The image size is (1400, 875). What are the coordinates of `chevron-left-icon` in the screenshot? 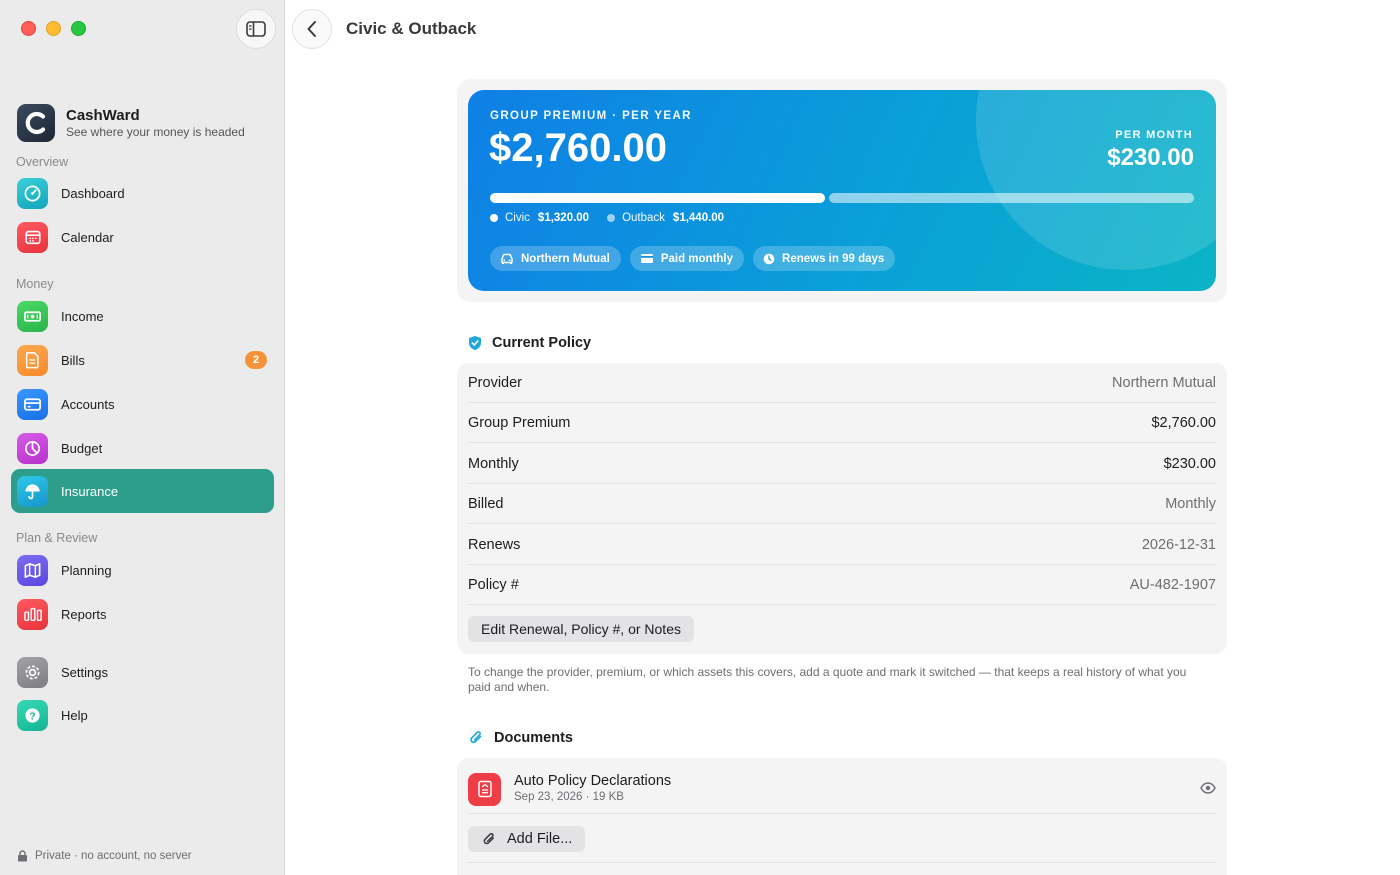 It's located at (311, 29).